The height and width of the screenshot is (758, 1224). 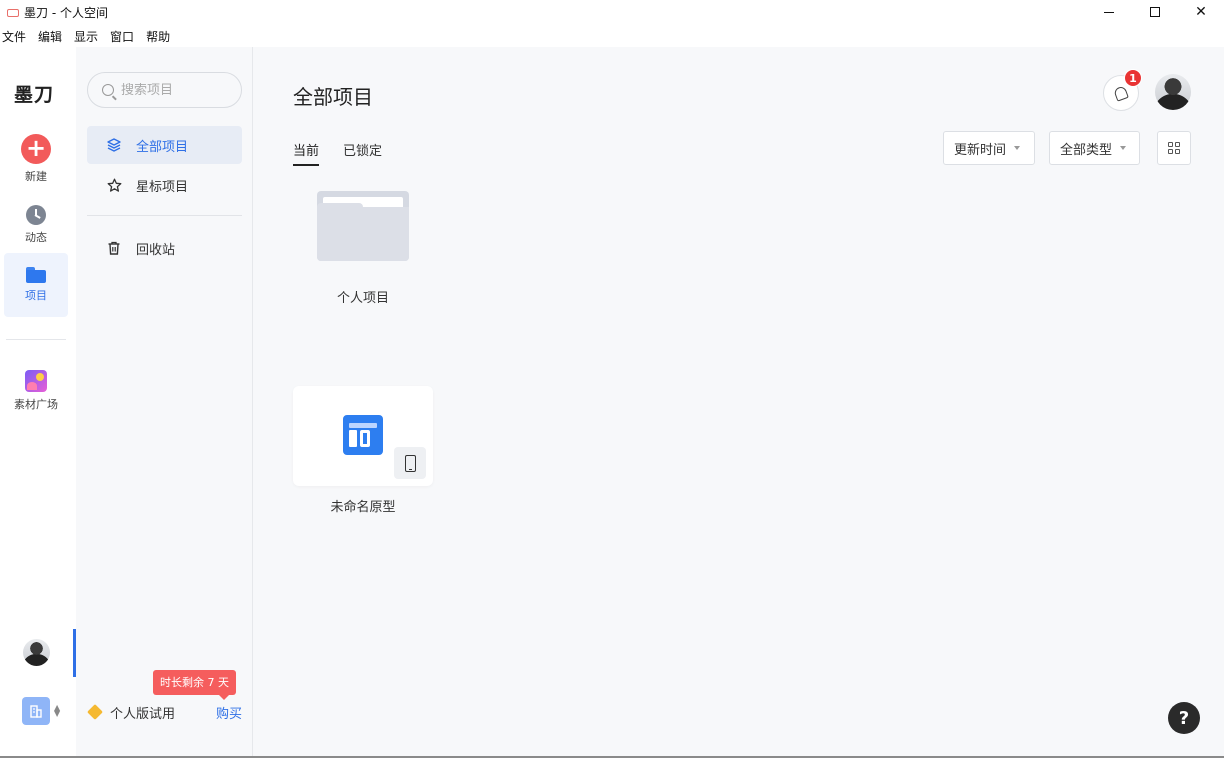 I want to click on window-title: 墨刀 - 个人空间, so click(x=66, y=12).